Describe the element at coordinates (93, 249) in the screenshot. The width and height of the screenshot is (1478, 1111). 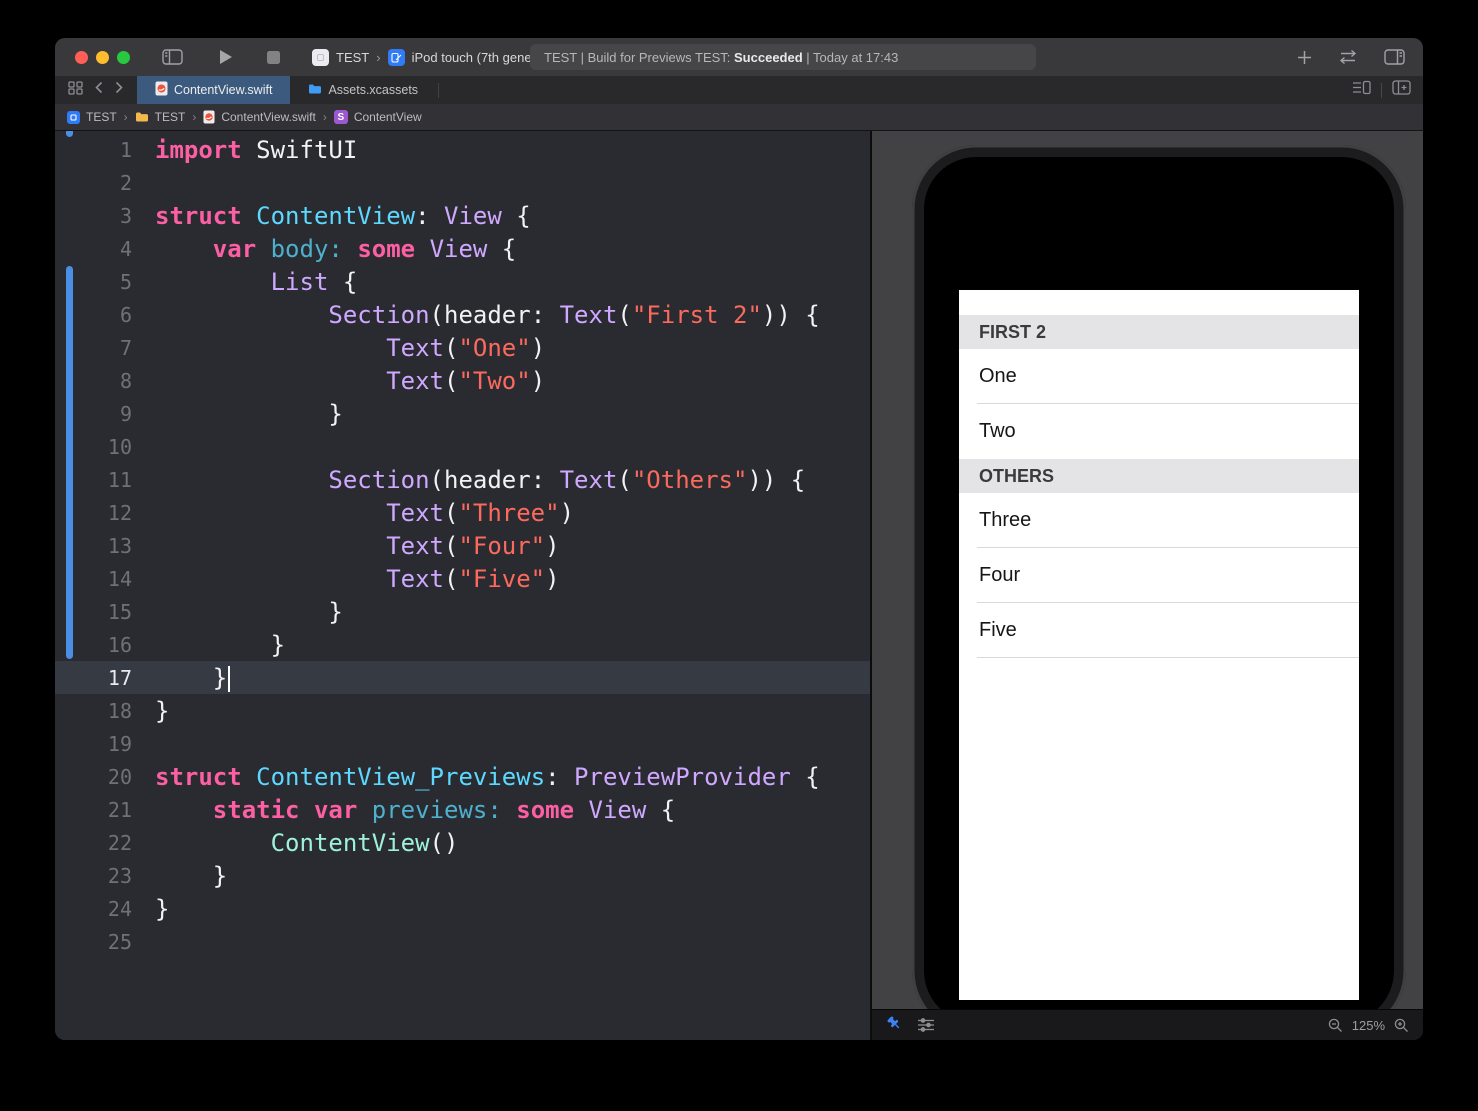
I see `line-number: 4` at that location.